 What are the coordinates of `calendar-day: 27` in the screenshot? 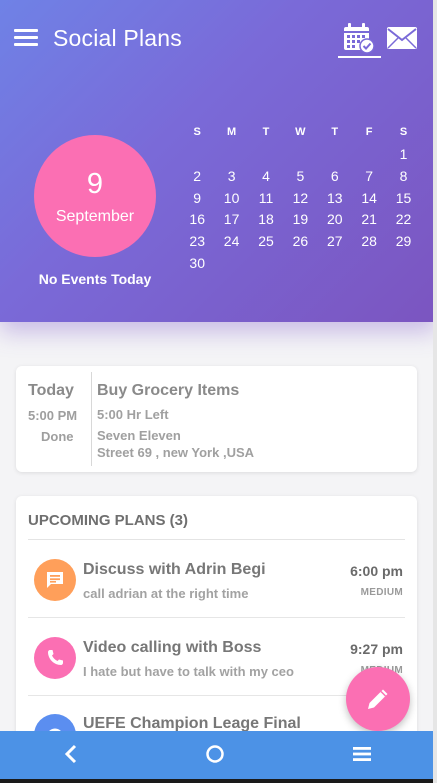 It's located at (335, 242).